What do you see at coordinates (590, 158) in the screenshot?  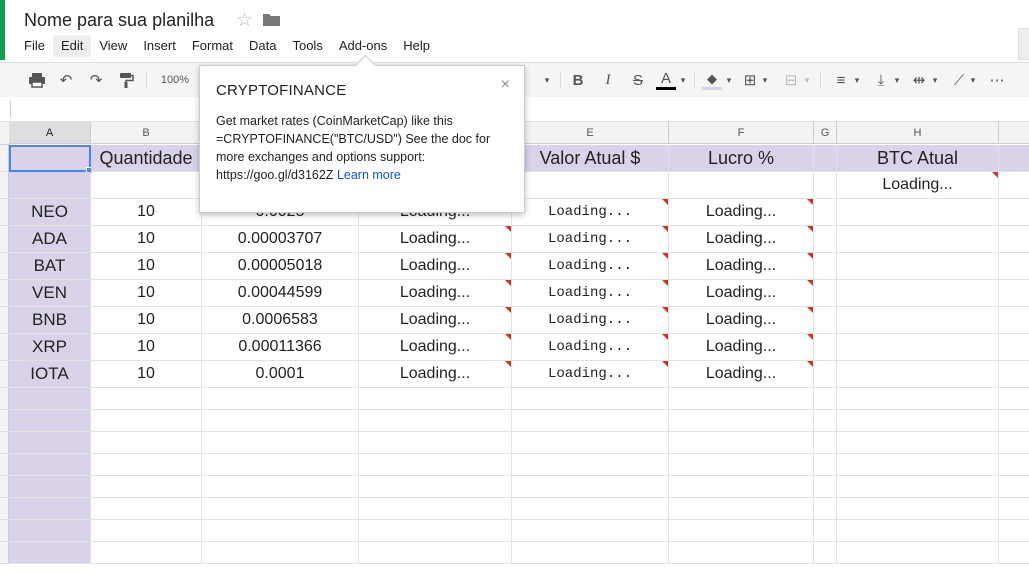 I see `cell-e1: Valor Atual $` at bounding box center [590, 158].